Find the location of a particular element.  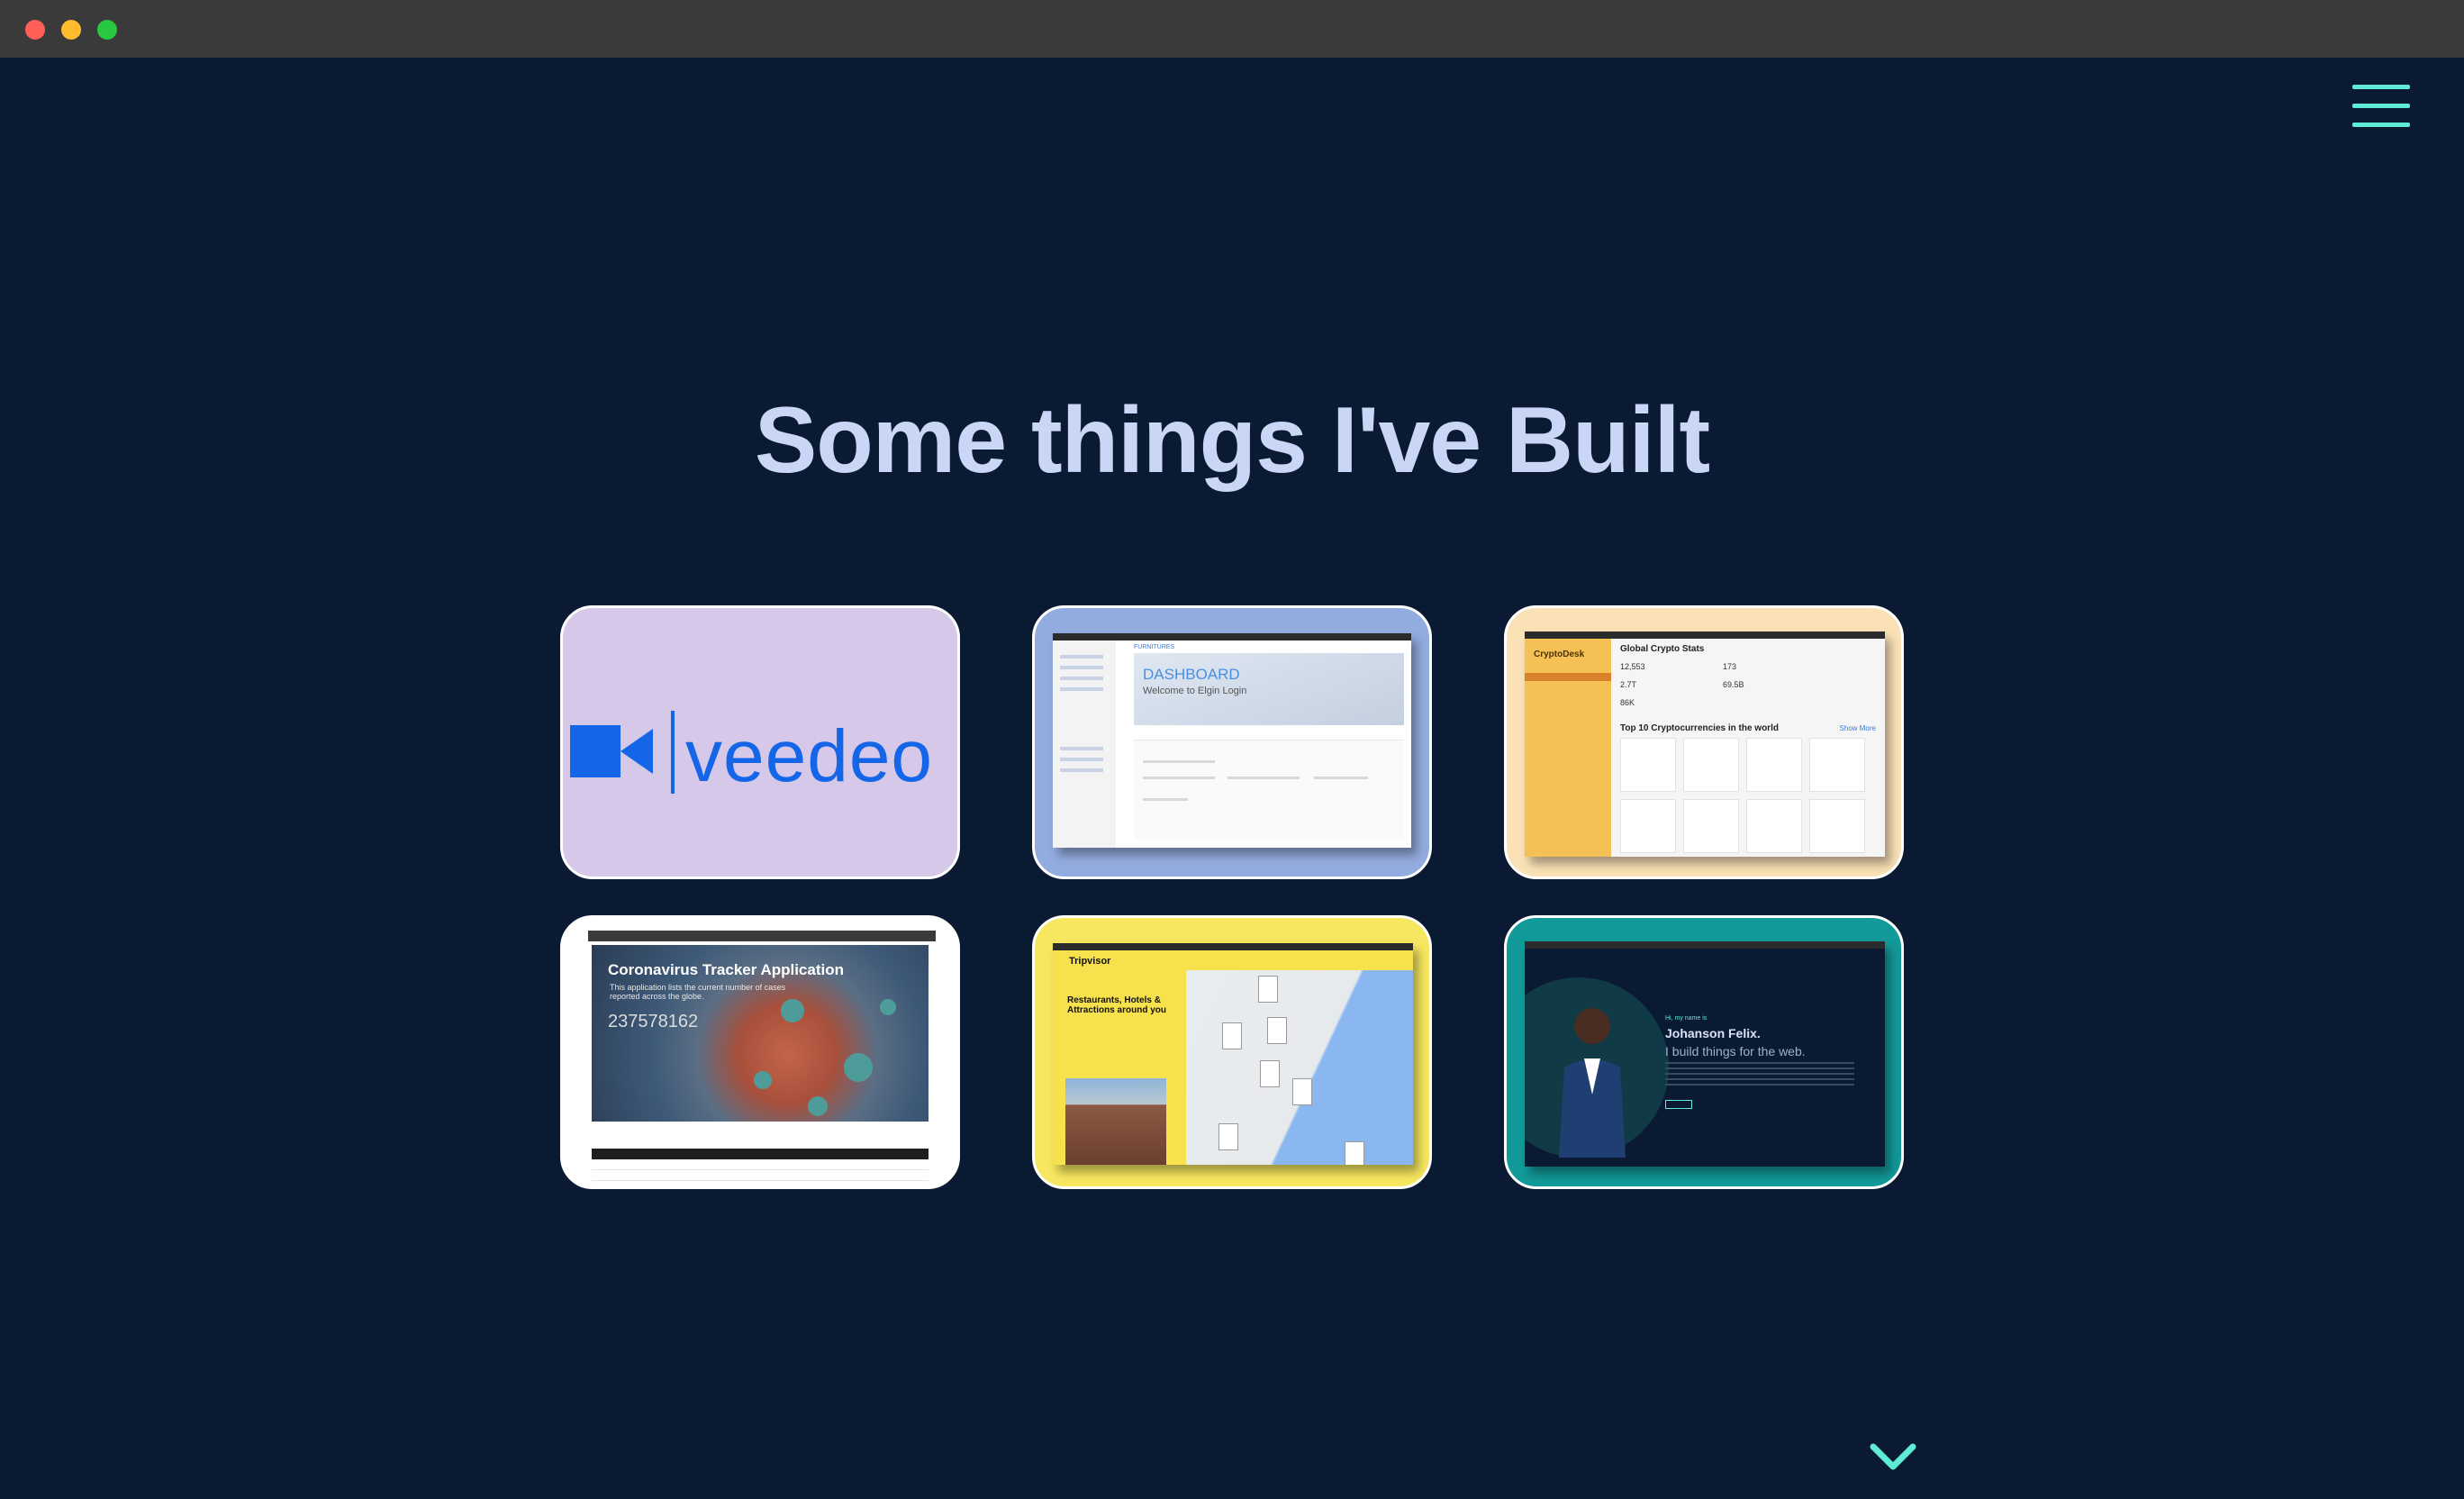

screenshot-heading: Global Crypto Stats is located at coordinates (1662, 649).